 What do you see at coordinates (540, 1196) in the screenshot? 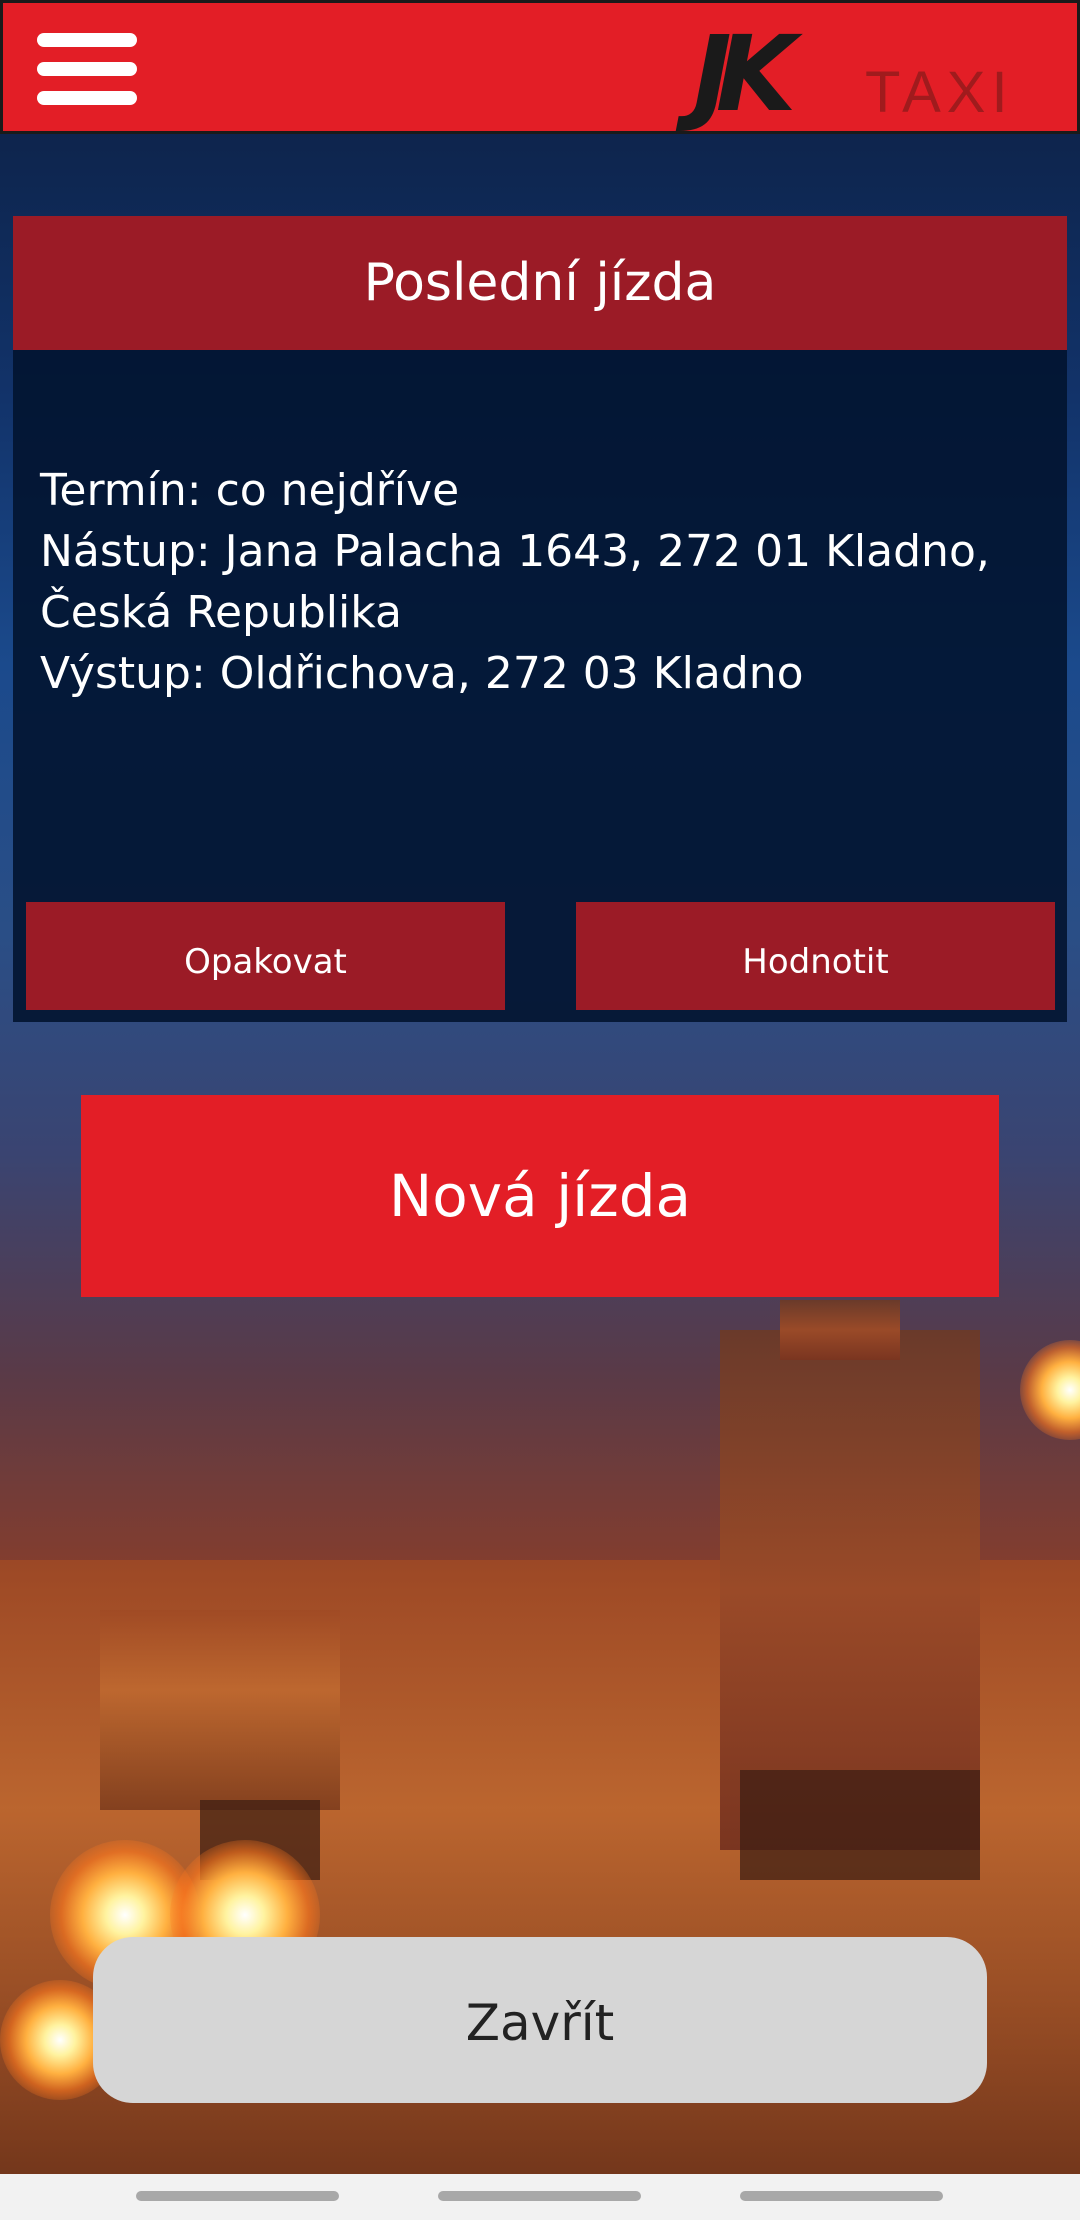
I see `new-ride-button: Nová jízda` at bounding box center [540, 1196].